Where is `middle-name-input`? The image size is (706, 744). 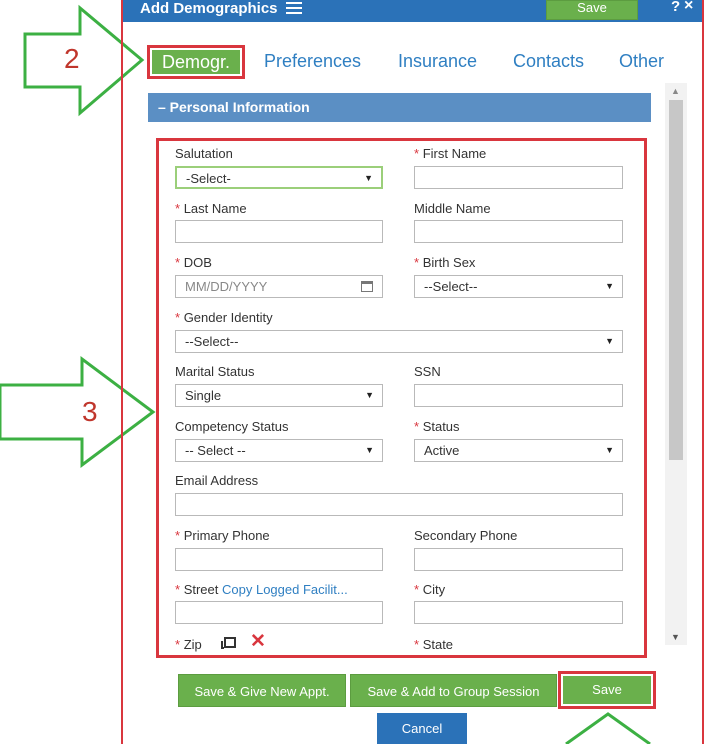
middle-name-input is located at coordinates (518, 231).